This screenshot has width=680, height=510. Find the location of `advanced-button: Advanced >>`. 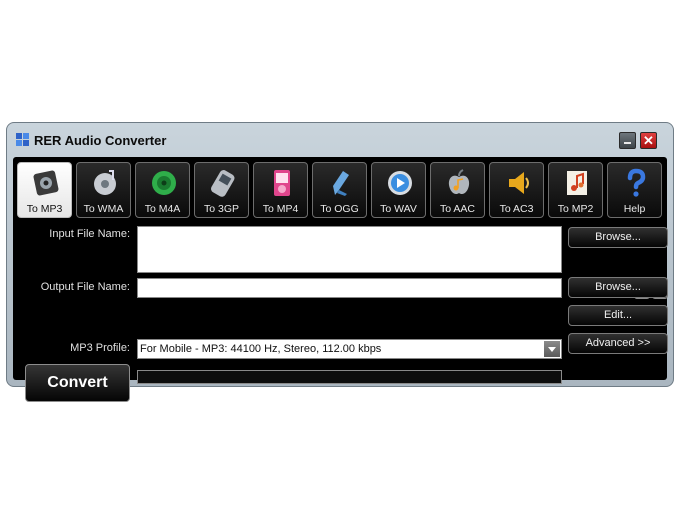

advanced-button: Advanced >> is located at coordinates (618, 343).